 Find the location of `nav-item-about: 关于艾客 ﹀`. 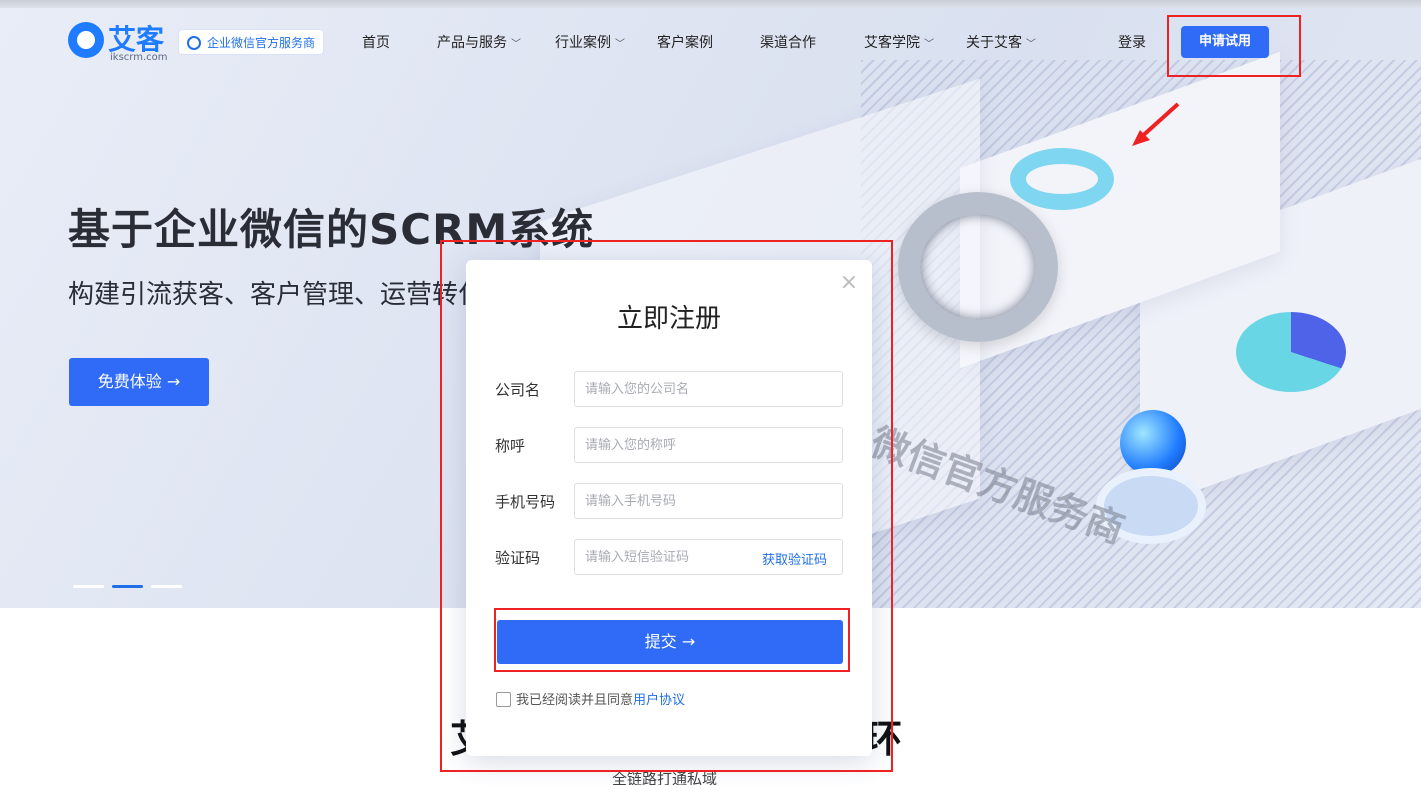

nav-item-about: 关于艾客 ﹀ is located at coordinates (1001, 42).